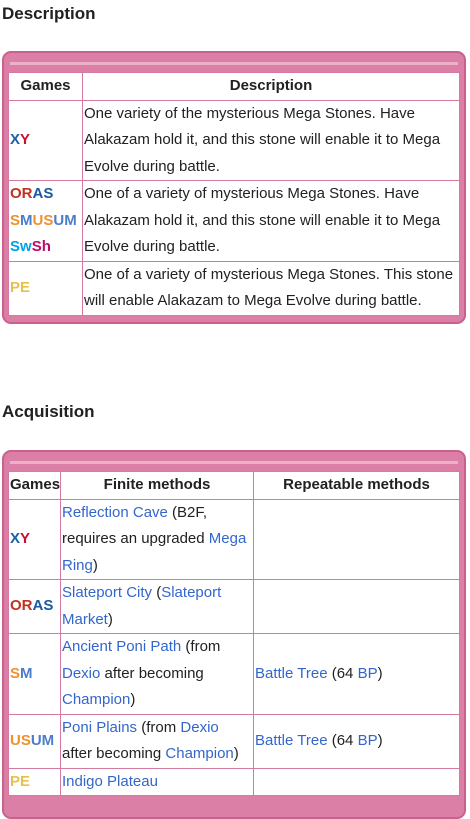 This screenshot has height=819, width=470. I want to click on games-cell-oras-smusum-swsh: ORAS SMUSUM SwSh, so click(45, 221).